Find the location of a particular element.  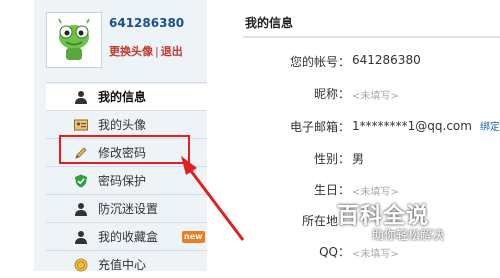

field-row-gender: 性别： 男 is located at coordinates (353, 160).